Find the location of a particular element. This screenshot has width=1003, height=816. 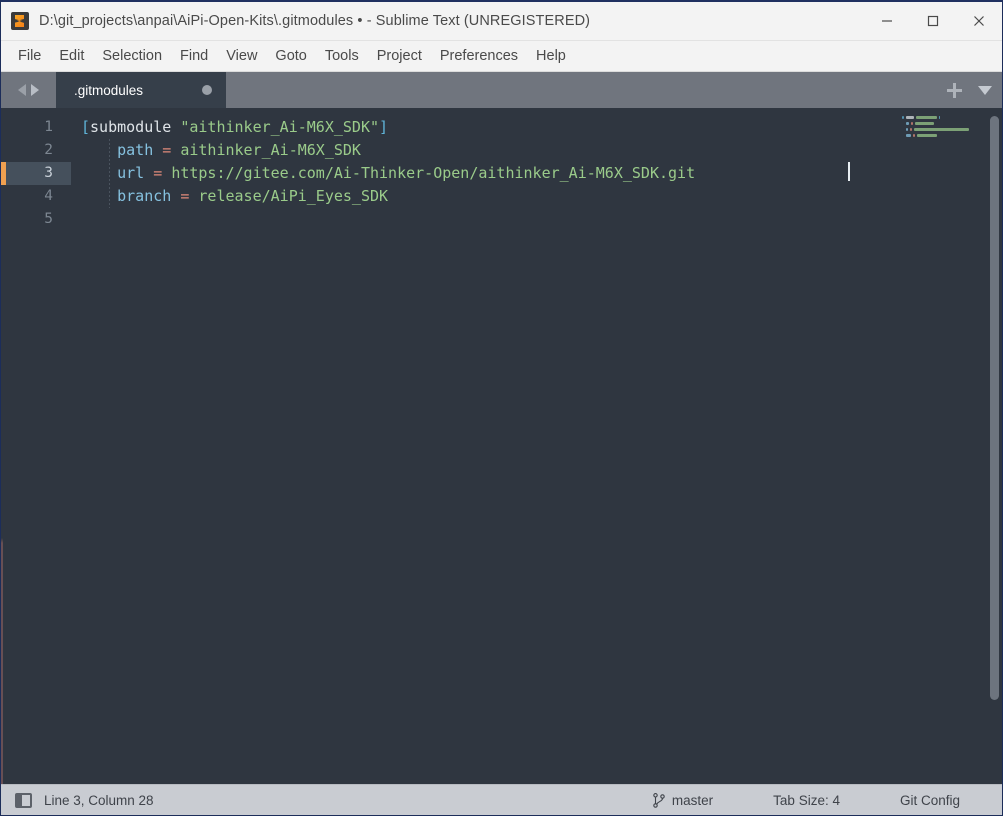

menu-item-find: Find is located at coordinates (194, 56).